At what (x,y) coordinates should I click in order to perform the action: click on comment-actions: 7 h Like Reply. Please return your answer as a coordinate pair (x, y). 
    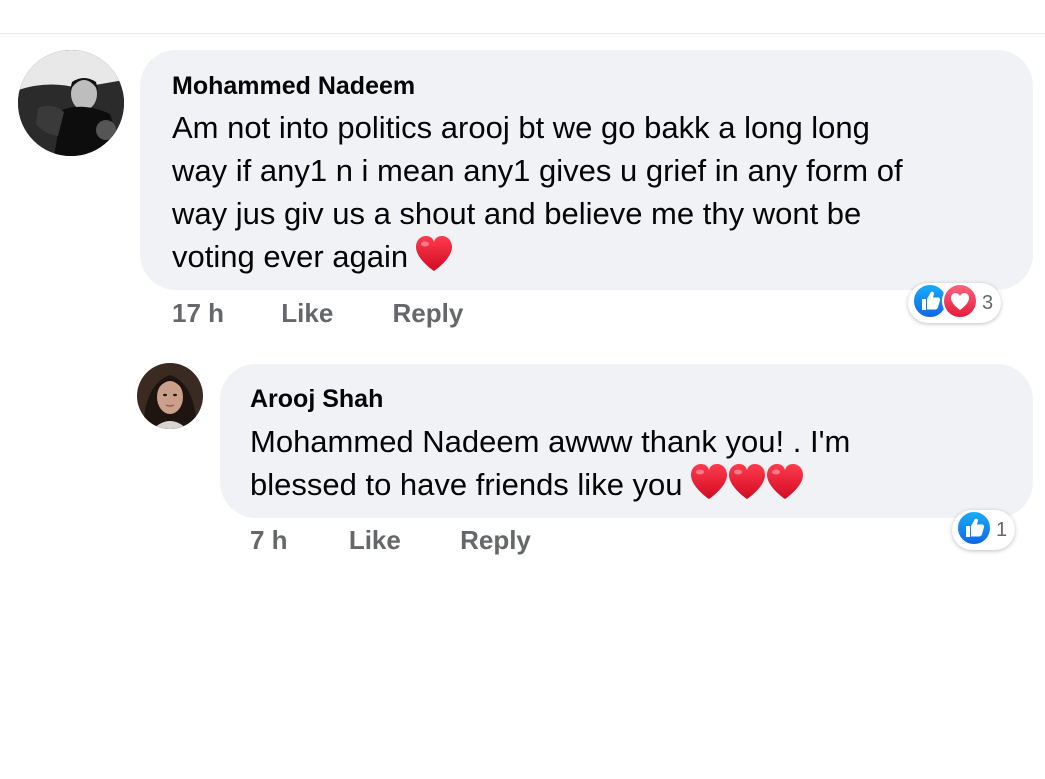
    Looking at the image, I should click on (390, 540).